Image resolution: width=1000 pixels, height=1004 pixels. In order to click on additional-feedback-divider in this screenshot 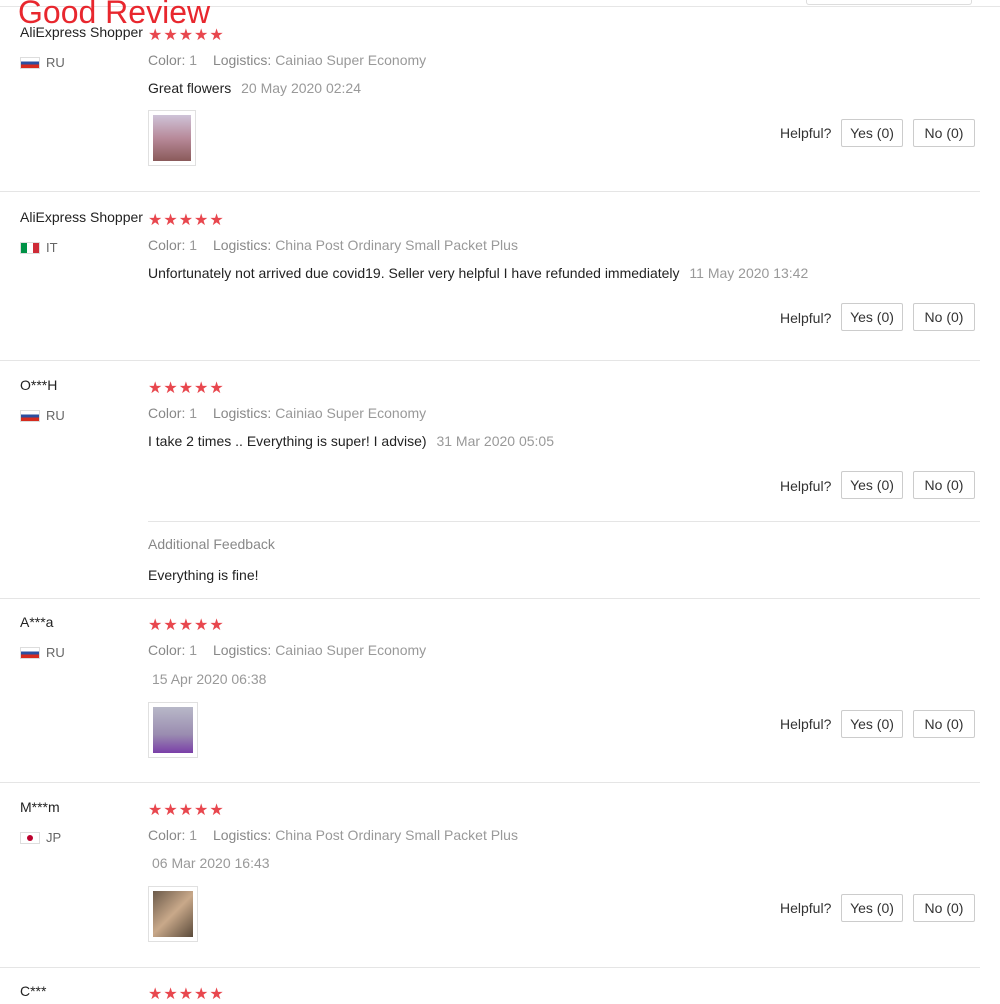, I will do `click(564, 521)`.